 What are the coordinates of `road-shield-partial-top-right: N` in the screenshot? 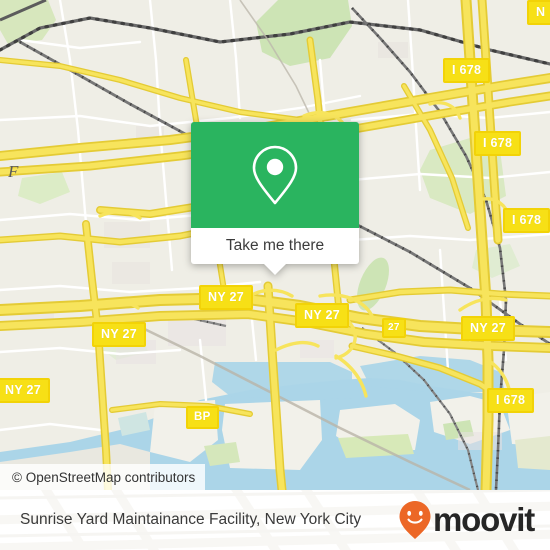 It's located at (538, 12).